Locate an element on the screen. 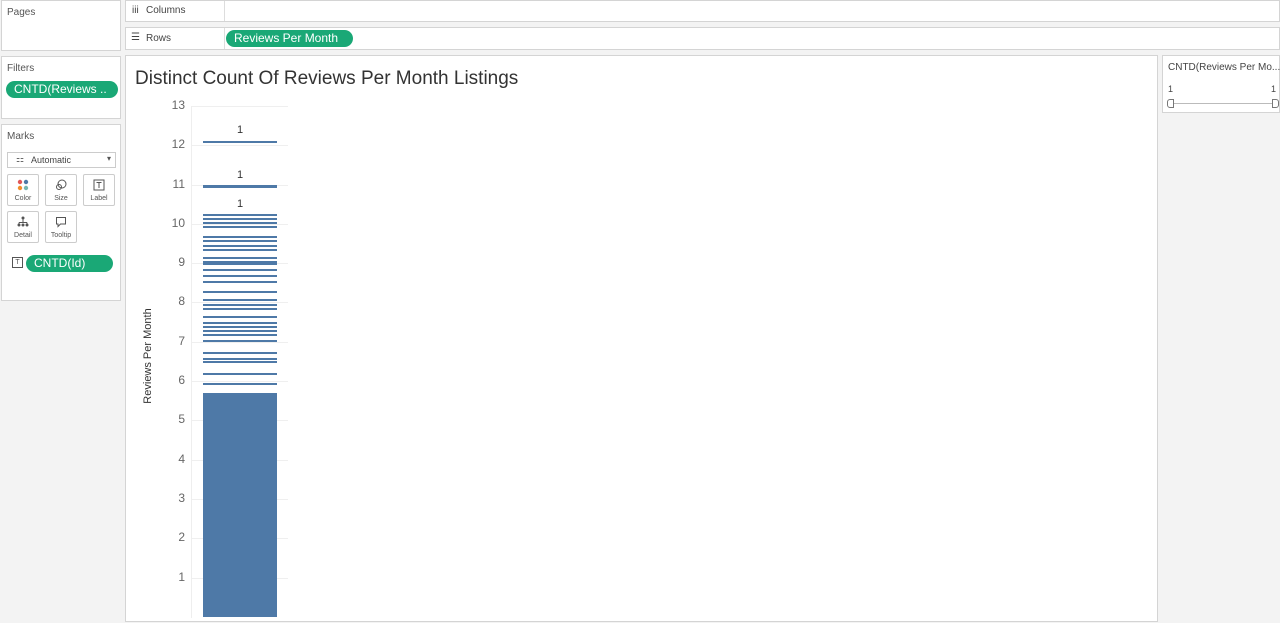  label-mark-icon: T is located at coordinates (17, 262).